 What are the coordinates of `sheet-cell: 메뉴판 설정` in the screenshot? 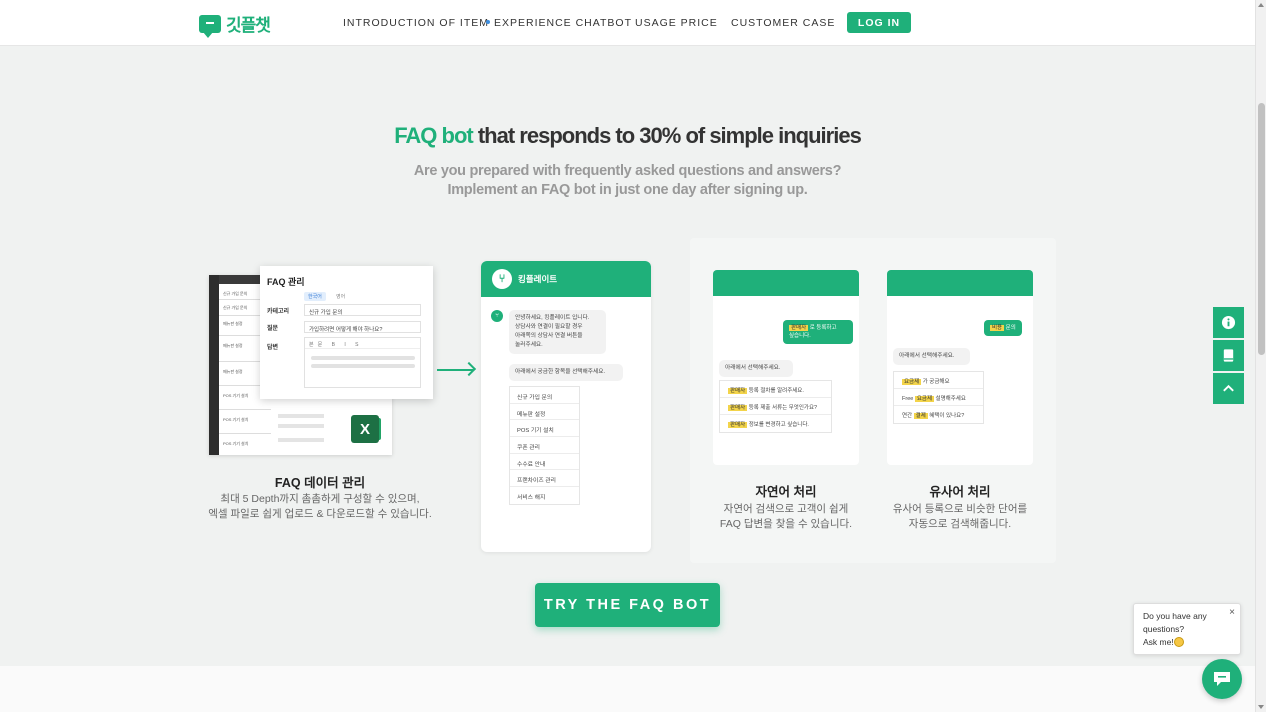 It's located at (233, 345).